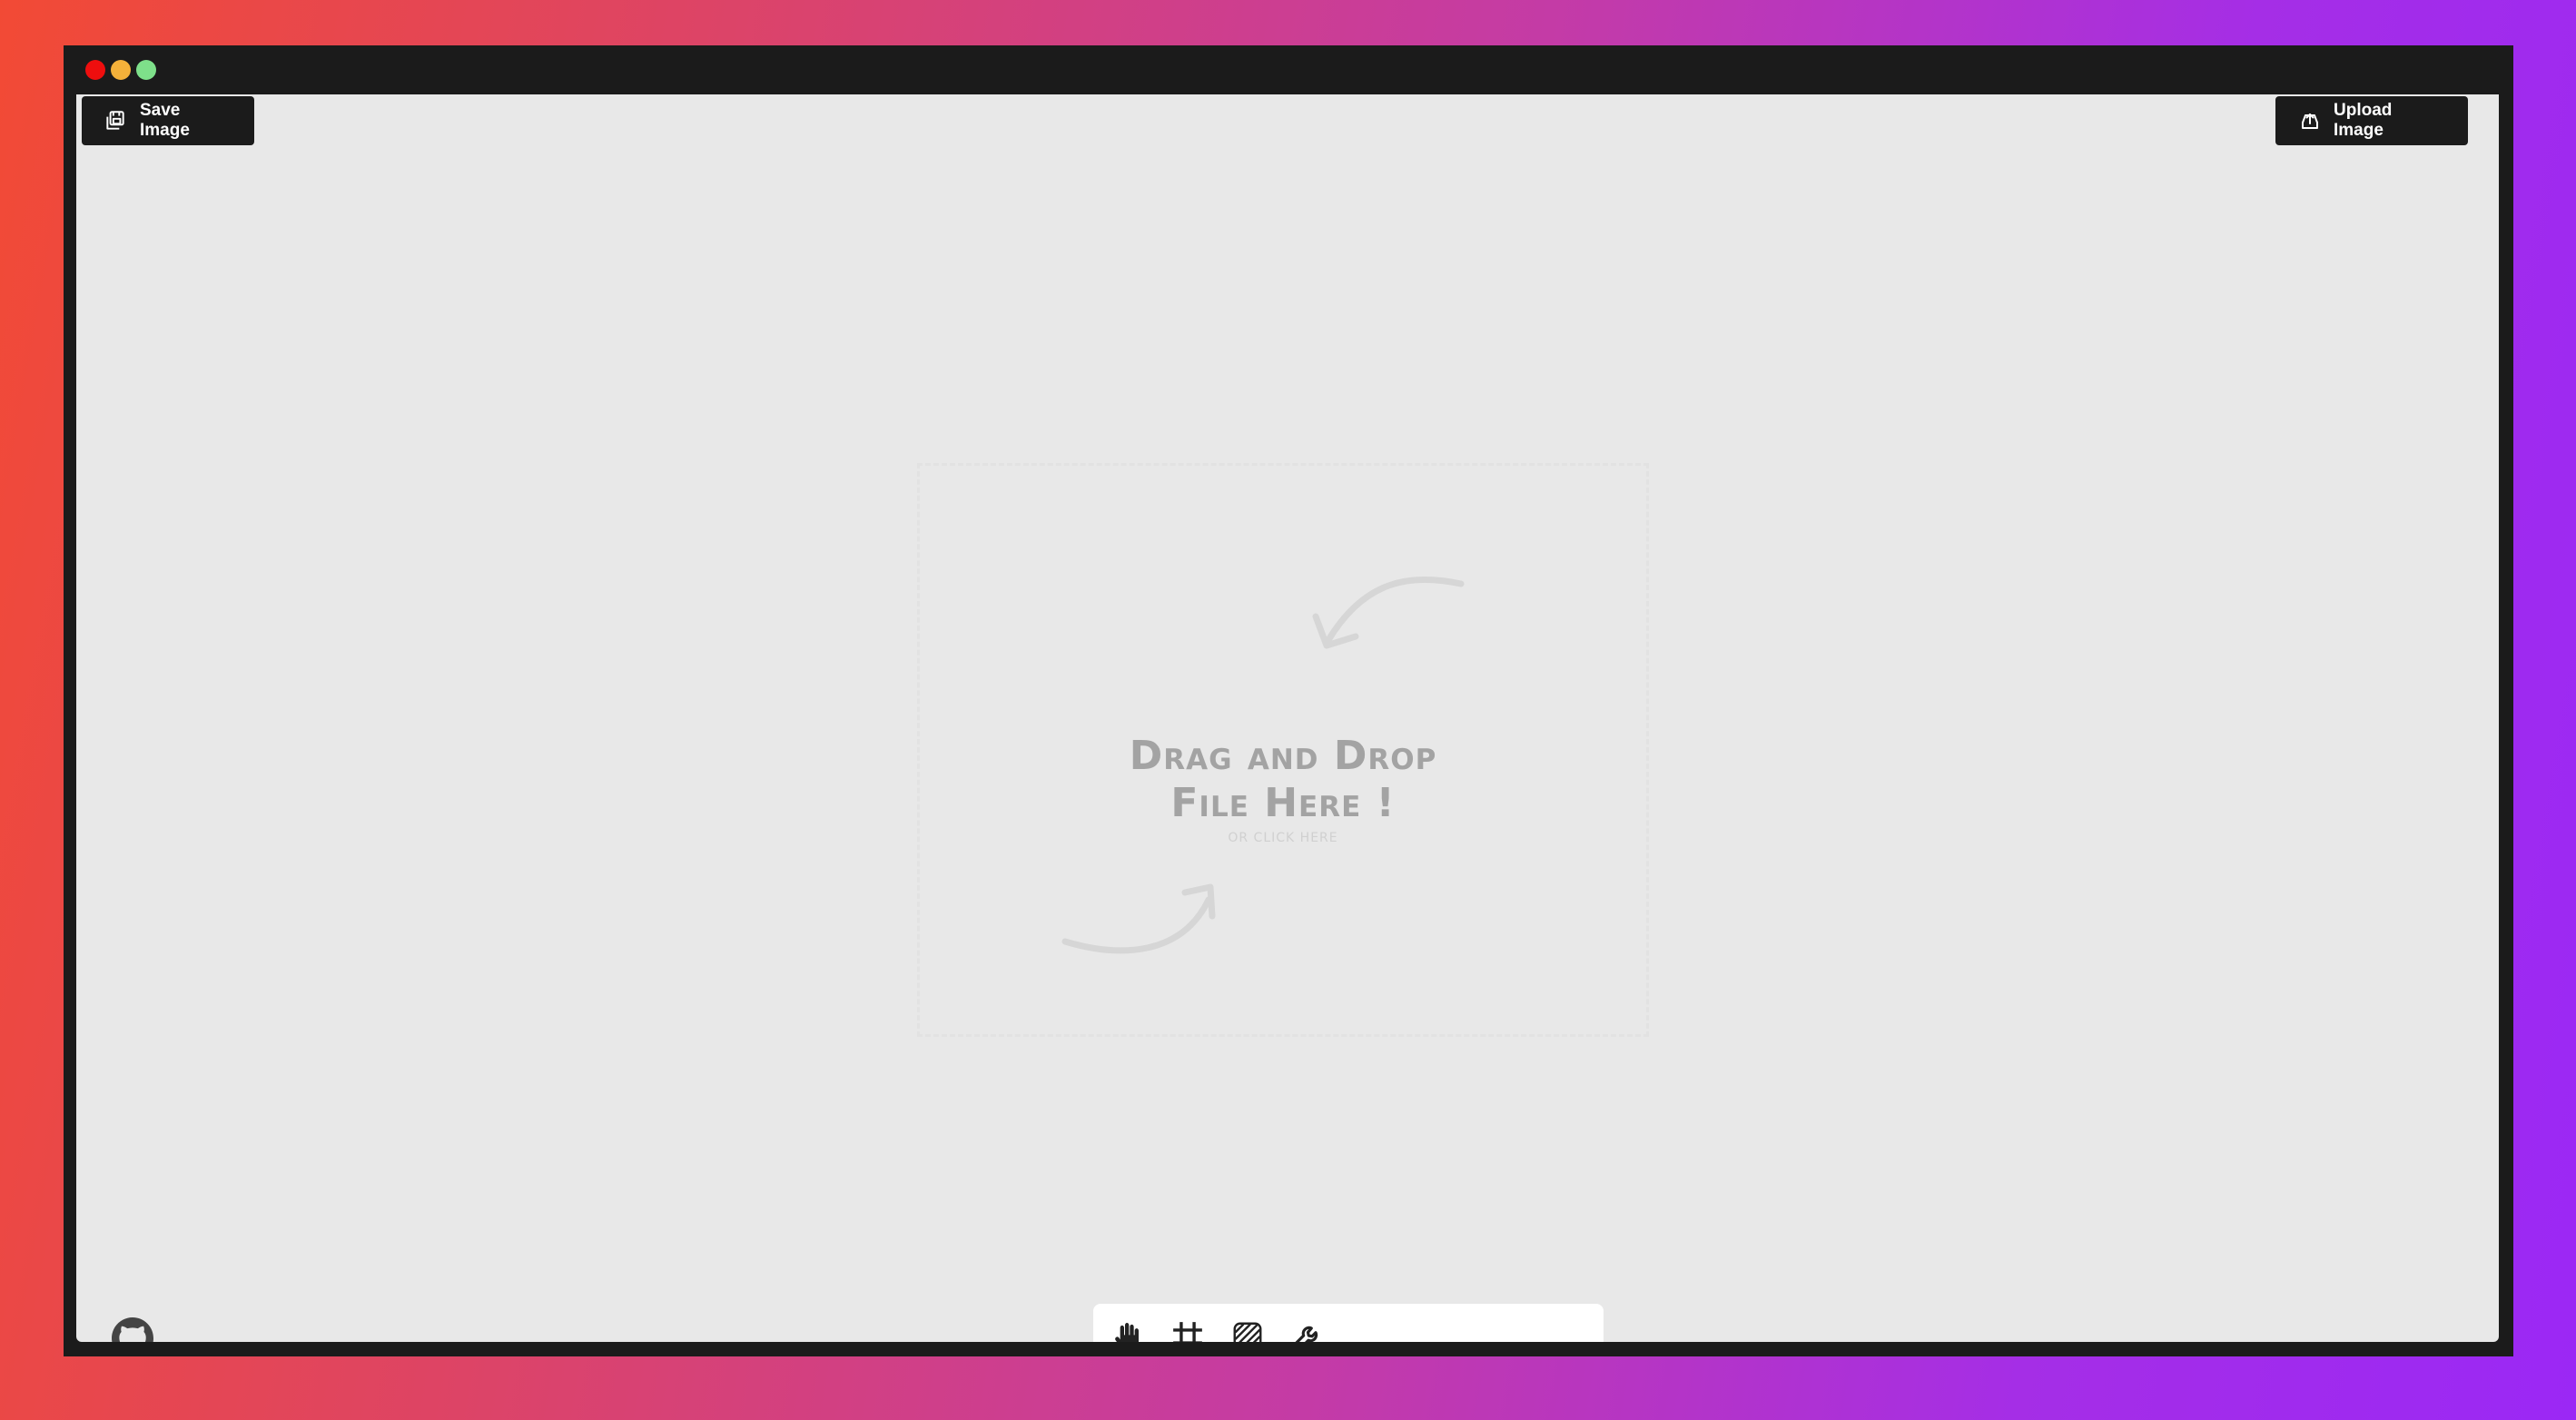 This screenshot has width=2576, height=1420. Describe the element at coordinates (95, 70) in the screenshot. I see `close-window-button` at that location.